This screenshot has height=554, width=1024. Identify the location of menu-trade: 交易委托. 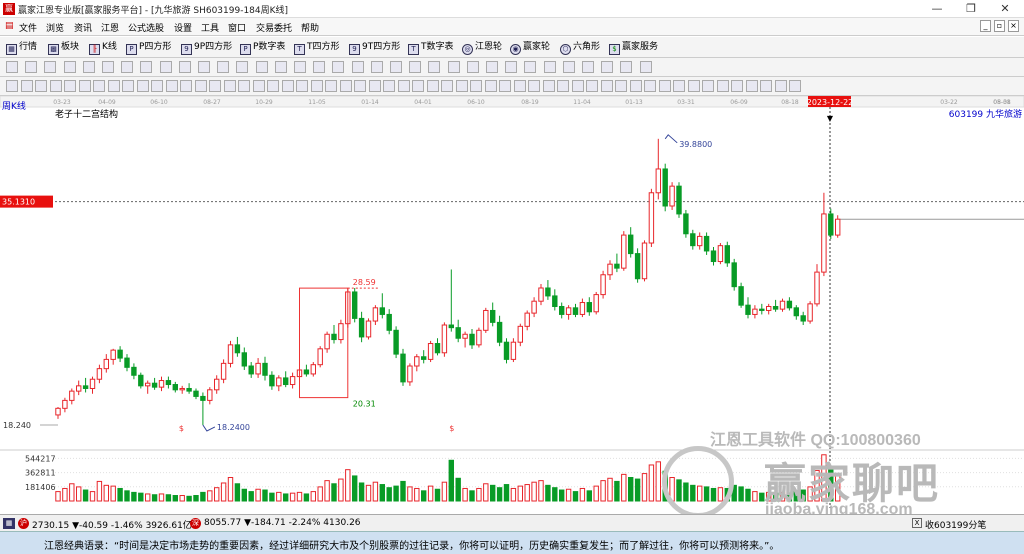
(274, 27).